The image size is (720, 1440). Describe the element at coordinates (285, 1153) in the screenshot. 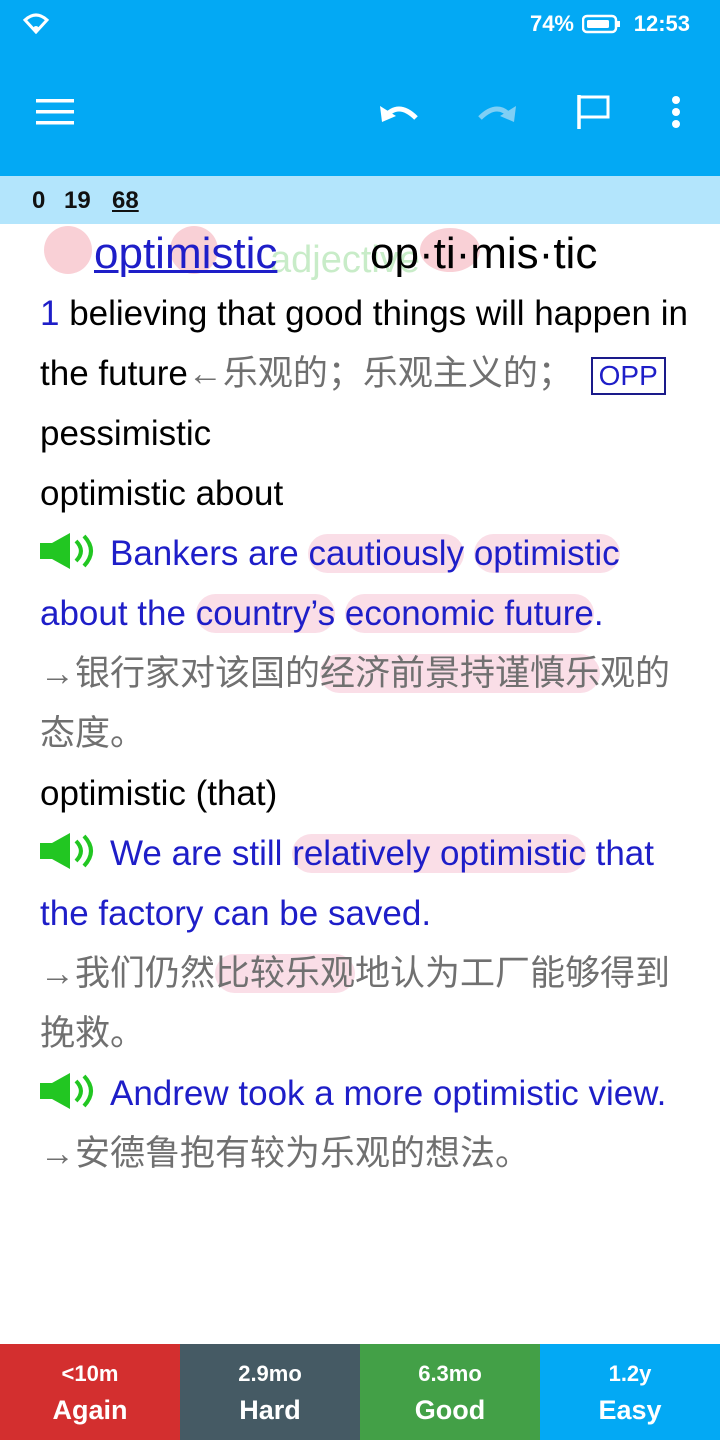

I see `translation-3: →安德鲁抱有较为乐观的想法。` at that location.